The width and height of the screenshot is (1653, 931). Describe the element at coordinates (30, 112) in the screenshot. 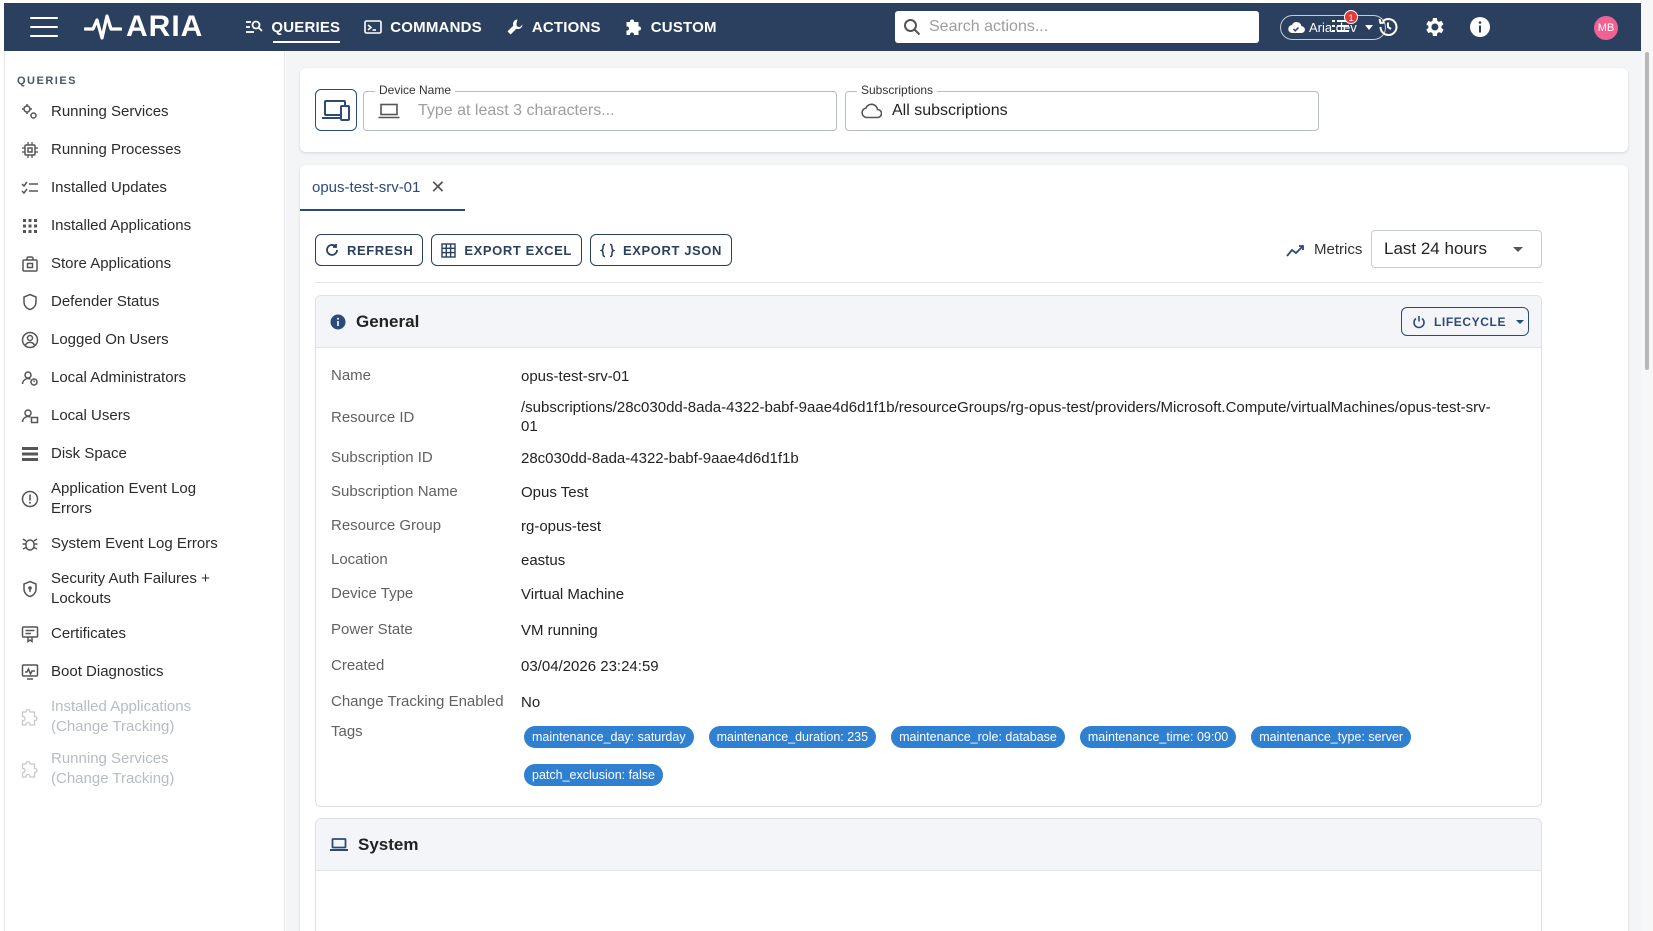

I see `gears-icon` at that location.